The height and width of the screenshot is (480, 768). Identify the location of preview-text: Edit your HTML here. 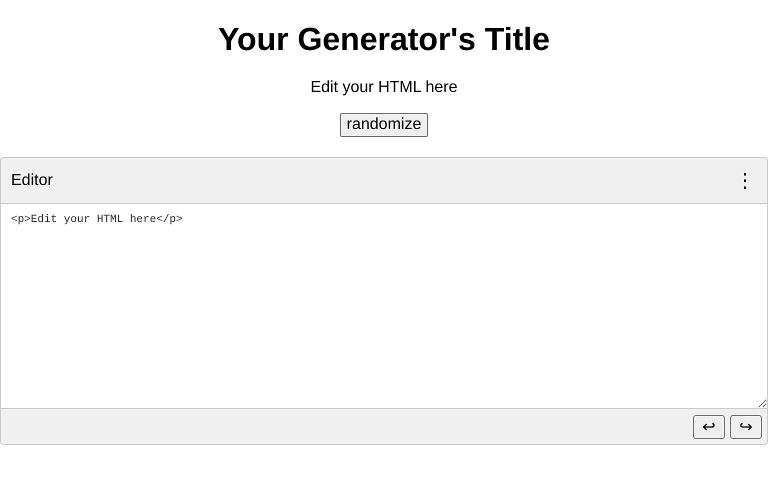
(383, 88).